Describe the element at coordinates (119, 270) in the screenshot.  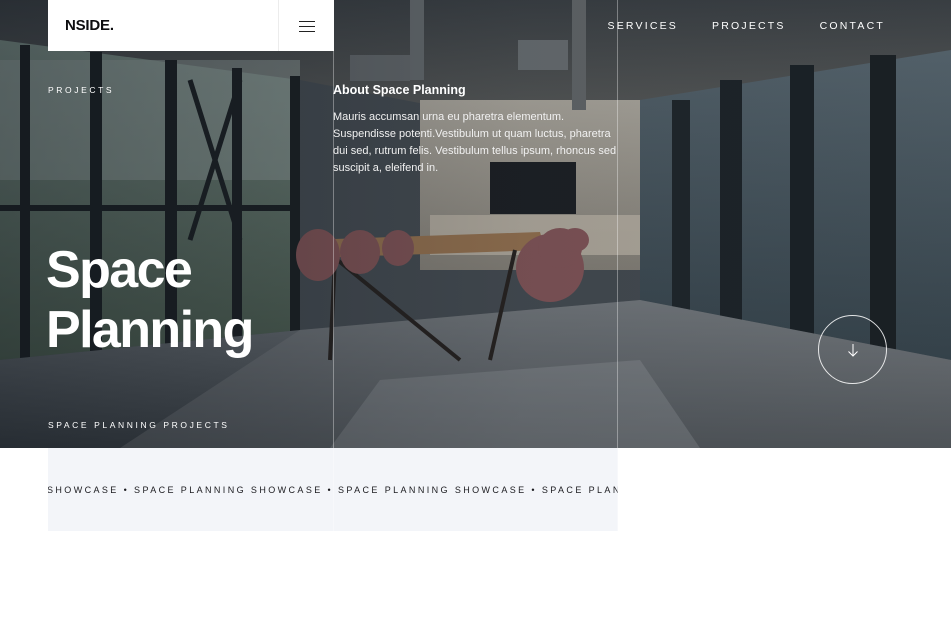
I see `page-title-line-1: Space` at that location.